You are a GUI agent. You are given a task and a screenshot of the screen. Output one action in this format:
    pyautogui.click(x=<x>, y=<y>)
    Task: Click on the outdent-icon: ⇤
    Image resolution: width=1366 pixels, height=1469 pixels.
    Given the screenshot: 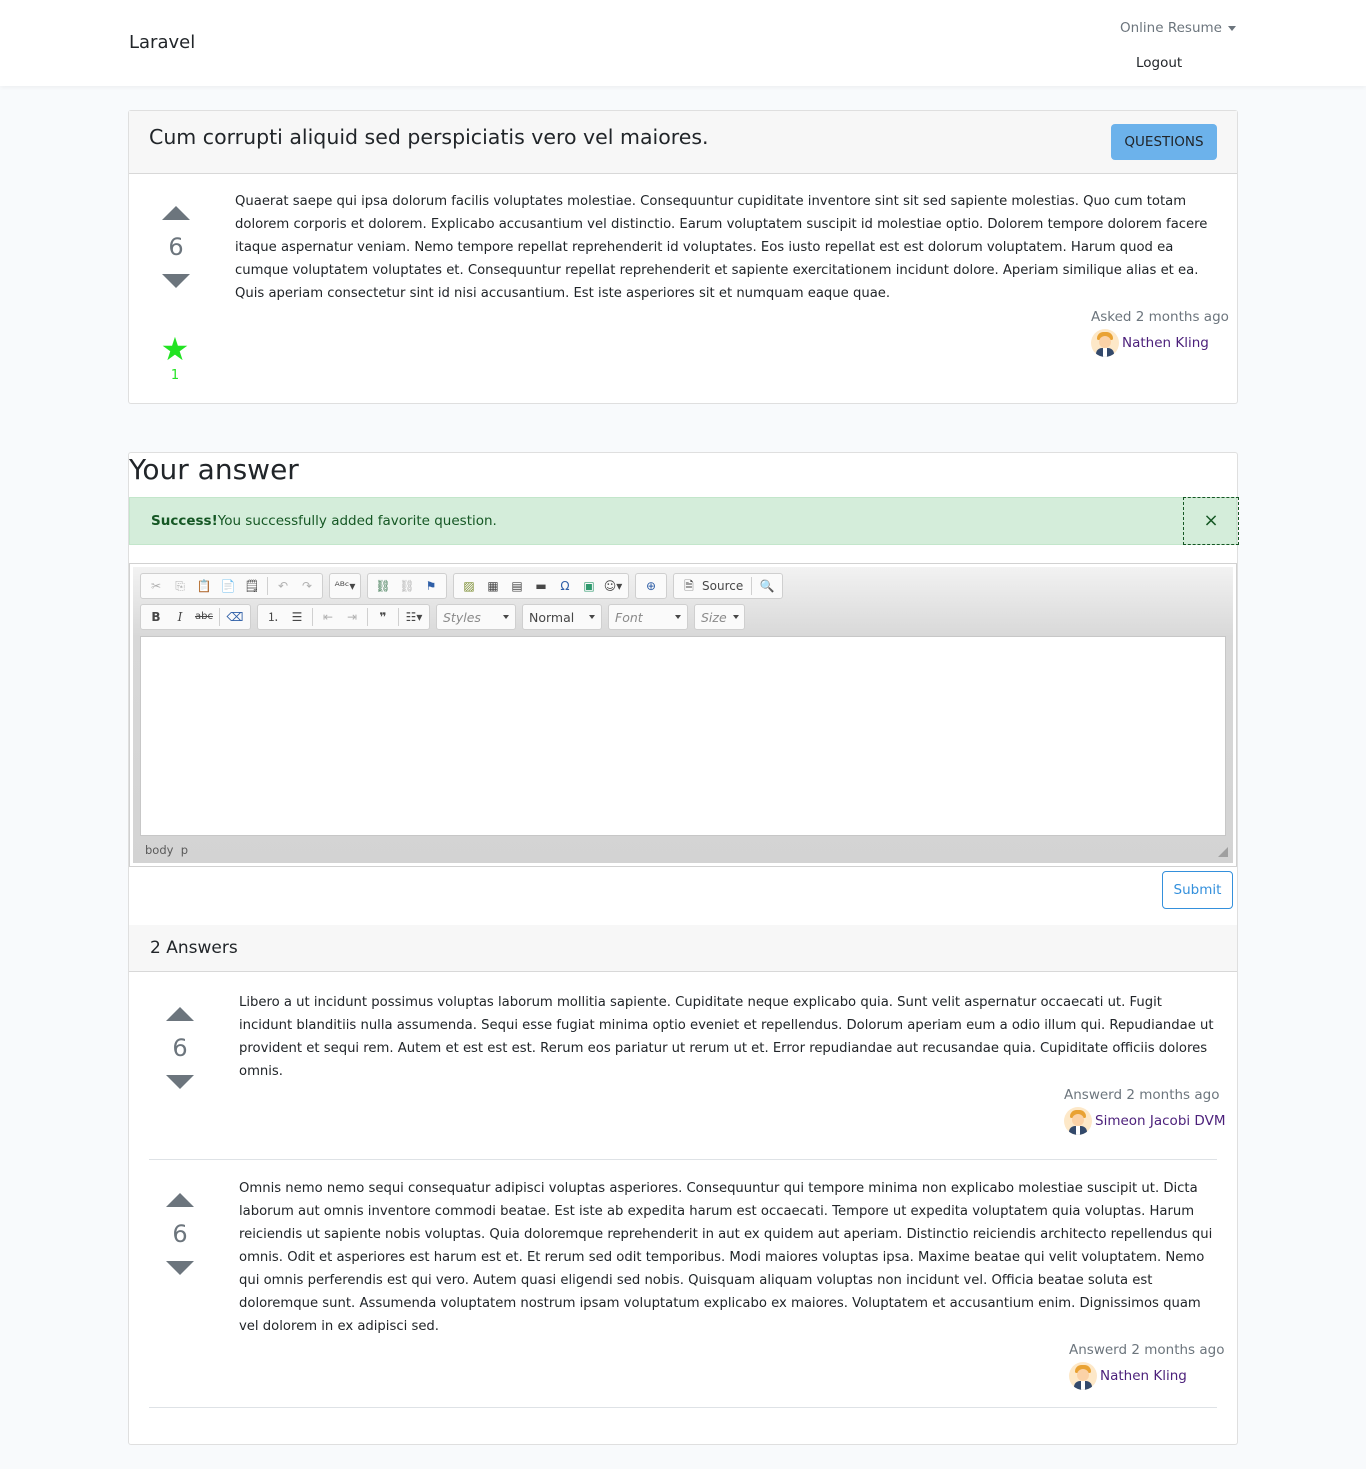 What is the action you would take?
    pyautogui.click(x=328, y=617)
    